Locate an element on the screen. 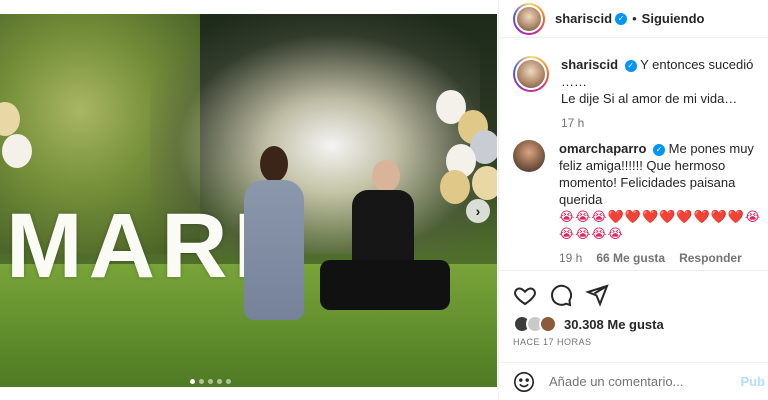 The width and height of the screenshot is (768, 400). liker-avatar is located at coordinates (548, 324).